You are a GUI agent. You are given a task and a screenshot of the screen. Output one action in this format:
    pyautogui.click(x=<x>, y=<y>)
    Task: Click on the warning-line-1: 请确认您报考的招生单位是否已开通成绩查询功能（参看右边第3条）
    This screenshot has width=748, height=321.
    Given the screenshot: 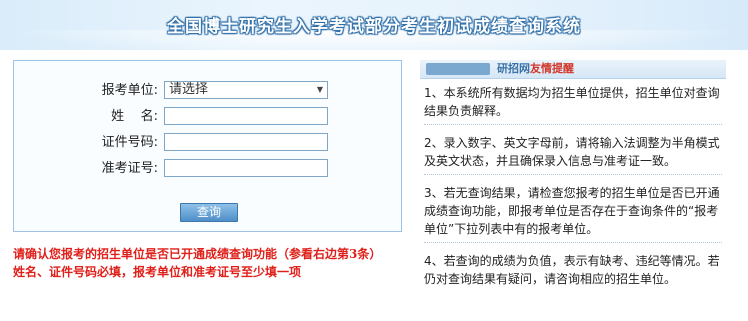 What is the action you would take?
    pyautogui.click(x=197, y=254)
    